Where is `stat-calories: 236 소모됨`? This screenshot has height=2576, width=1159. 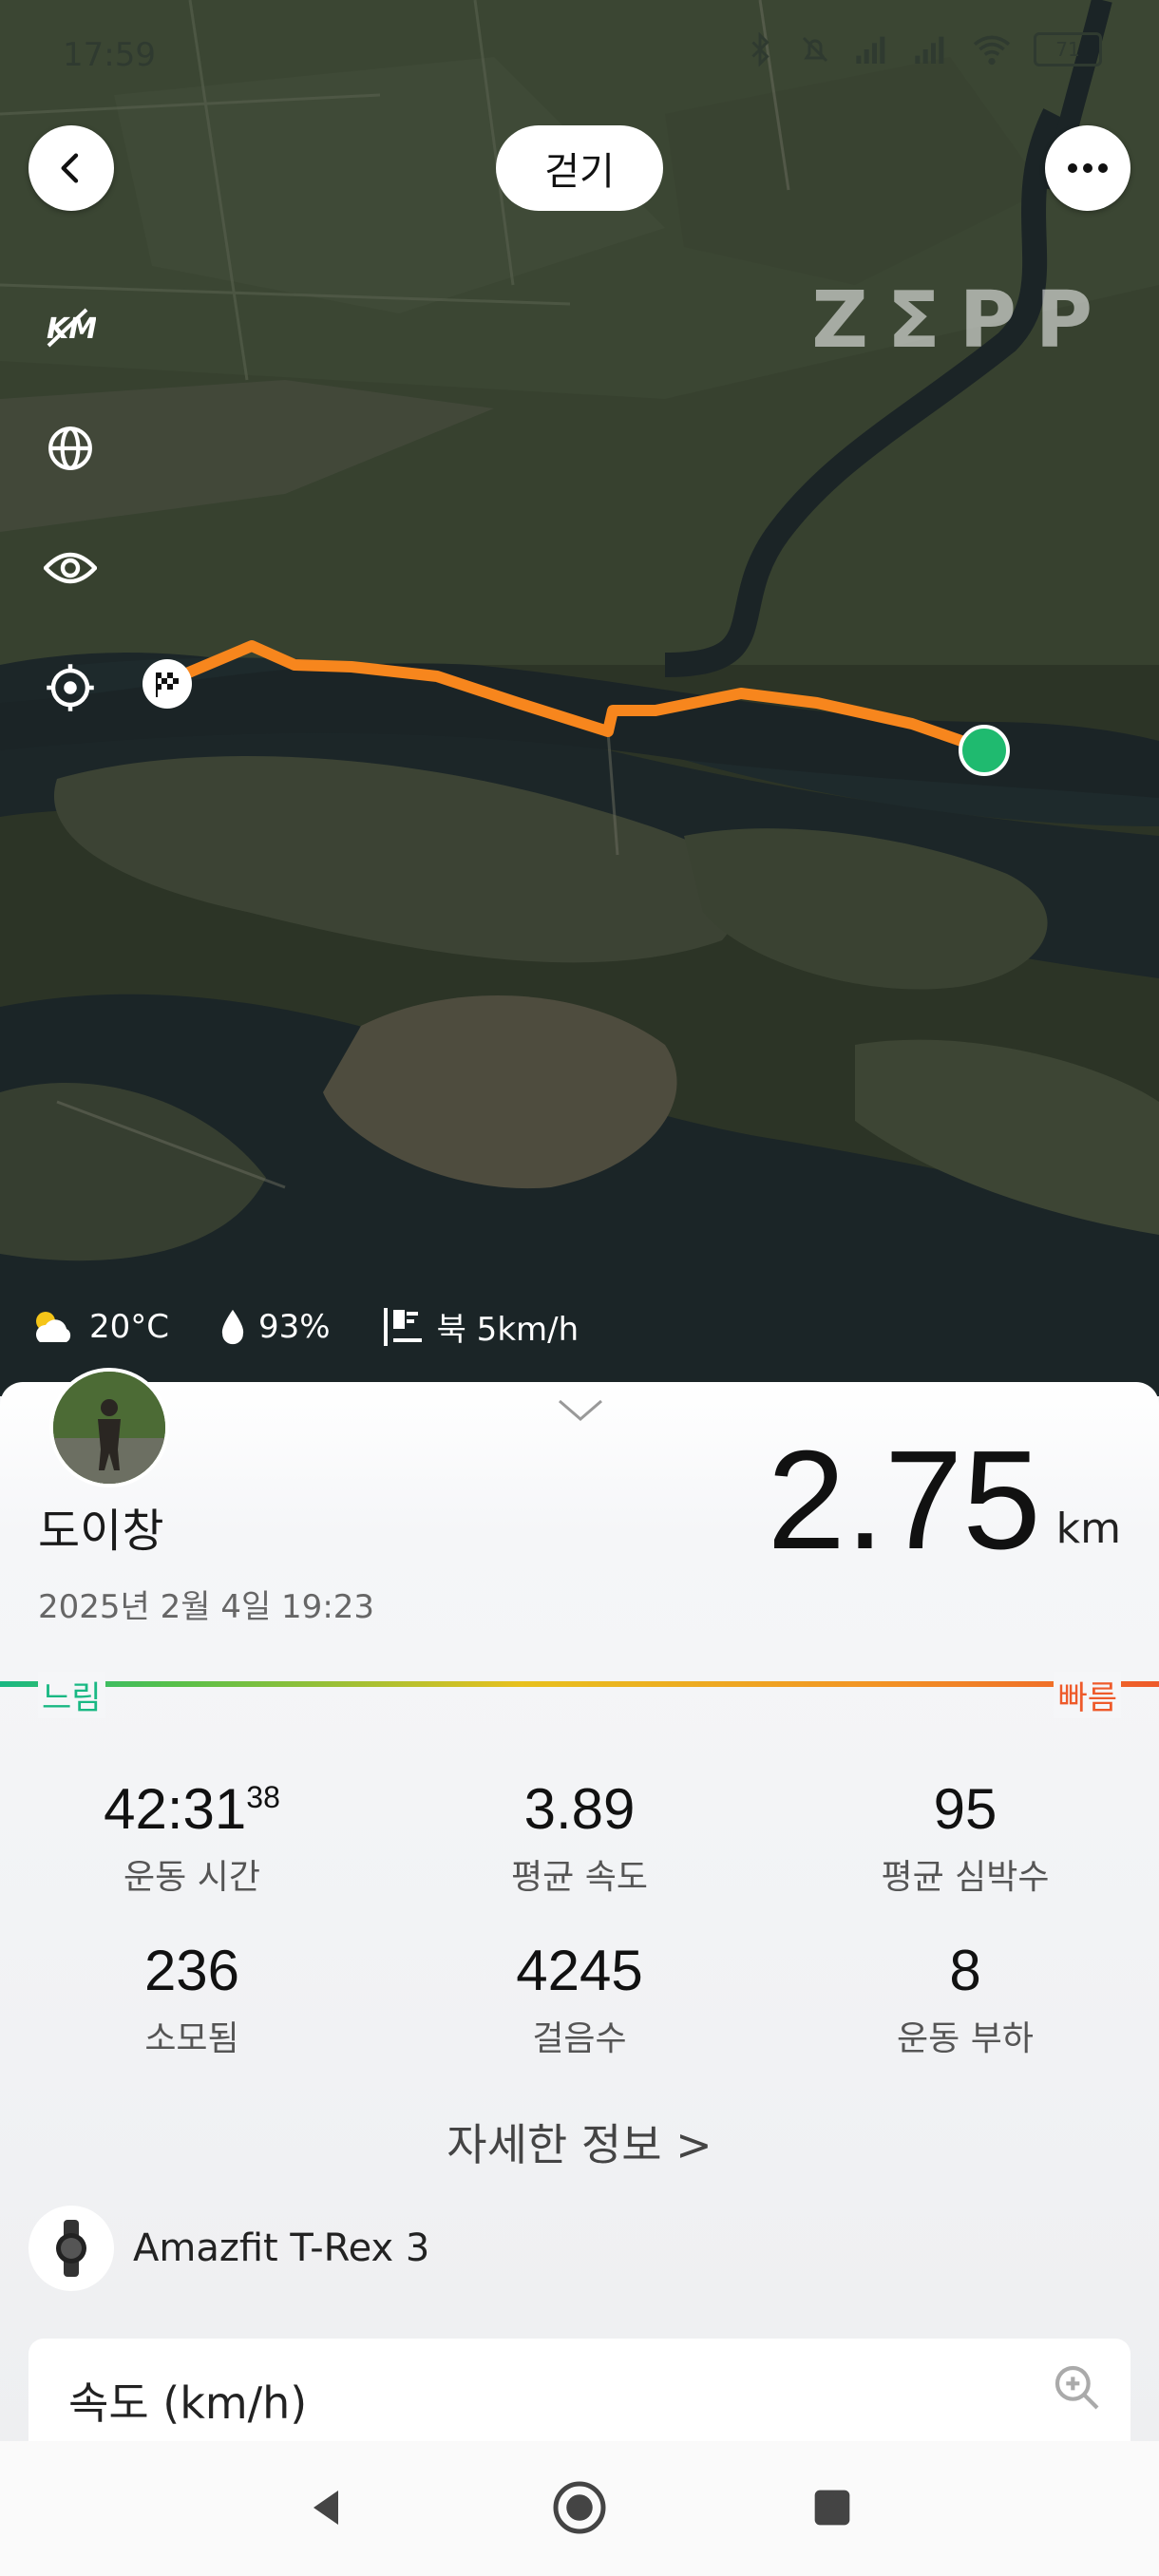
stat-calories: 236 소모됨 is located at coordinates (192, 1999).